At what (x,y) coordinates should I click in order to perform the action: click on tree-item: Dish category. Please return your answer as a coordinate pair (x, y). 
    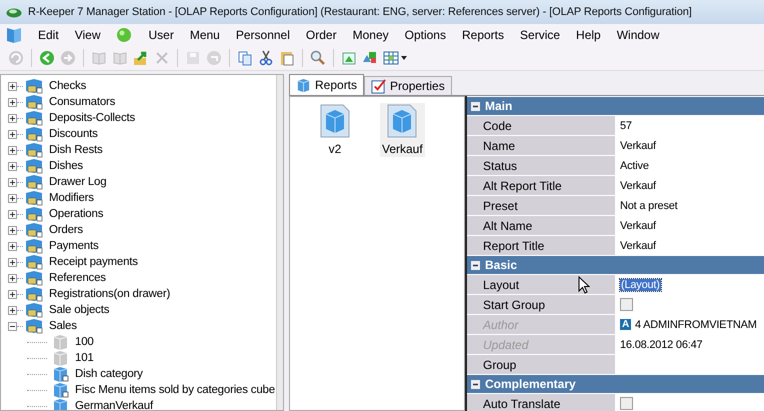
    Looking at the image, I should click on (109, 374).